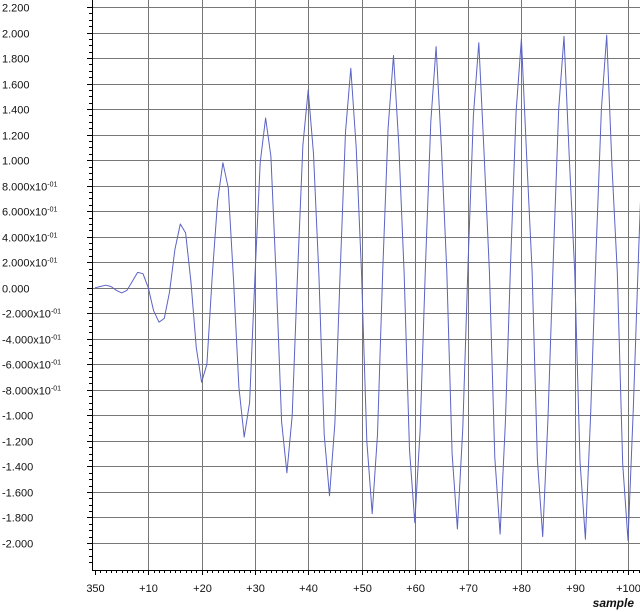 This screenshot has height=612, width=640. What do you see at coordinates (24, 264) in the screenshot?
I see `y-tick-label-base: 2.000x10` at bounding box center [24, 264].